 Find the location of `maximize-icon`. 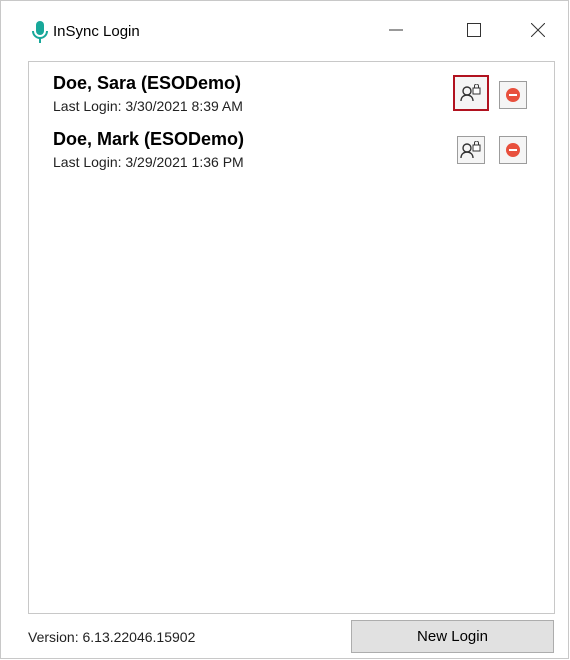

maximize-icon is located at coordinates (474, 30).